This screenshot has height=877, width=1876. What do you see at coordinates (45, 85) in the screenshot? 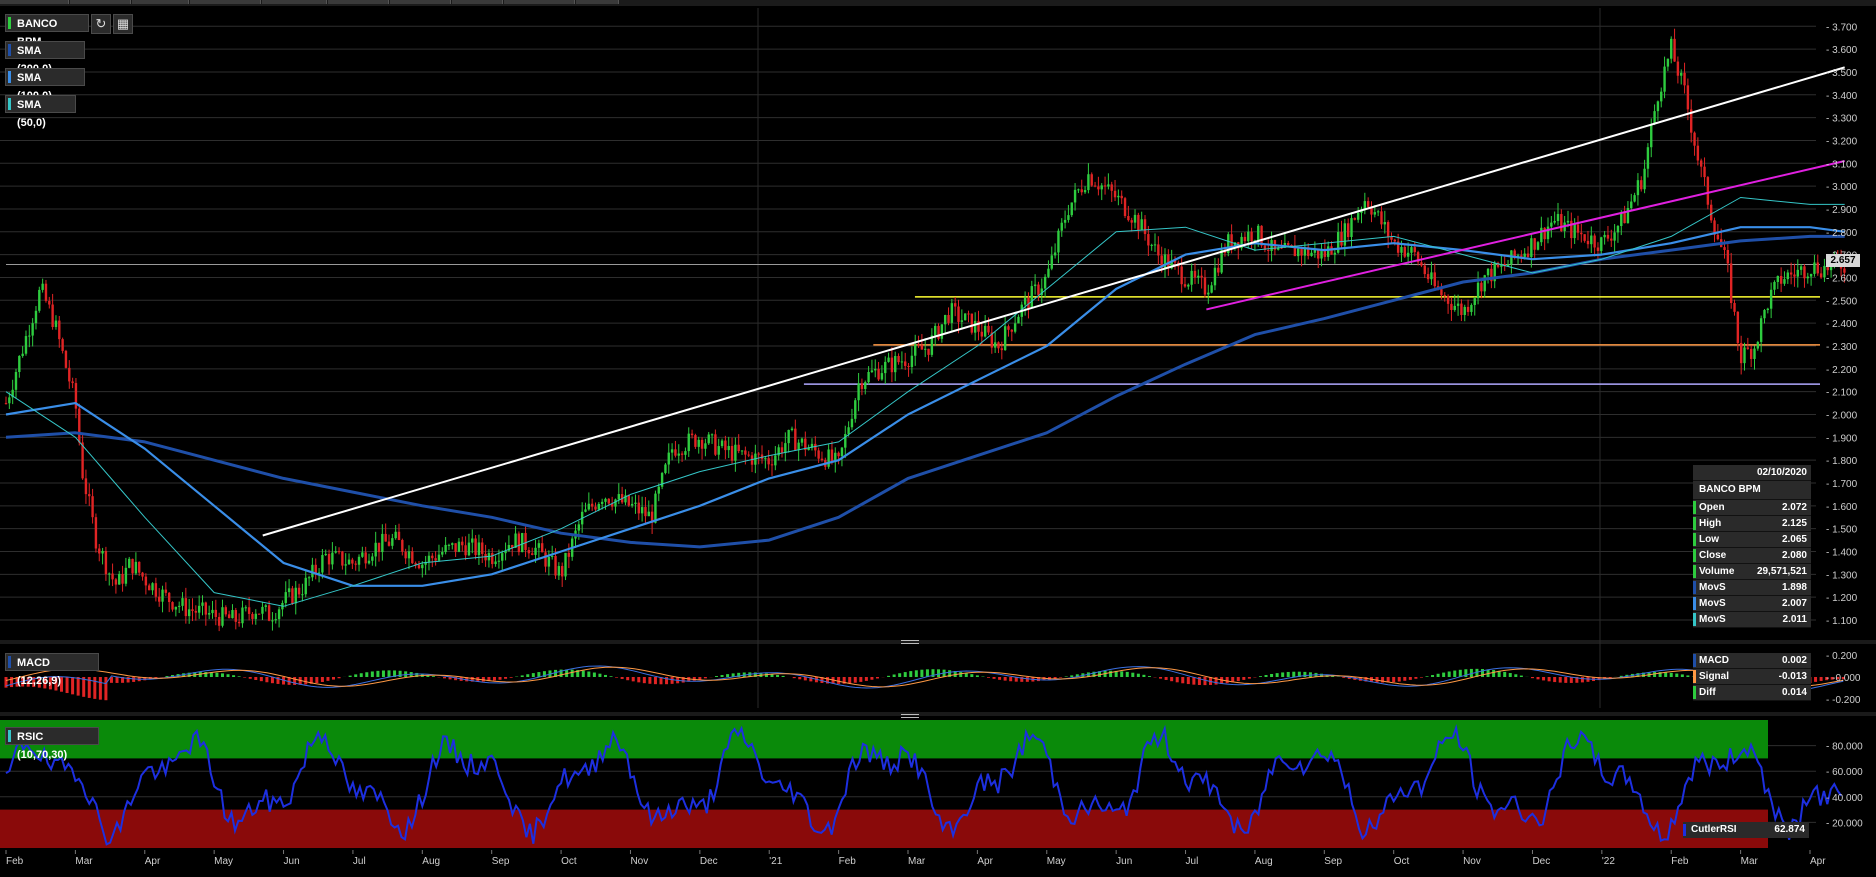
I see `sma100-legend: SMA (100,0)` at bounding box center [45, 85].